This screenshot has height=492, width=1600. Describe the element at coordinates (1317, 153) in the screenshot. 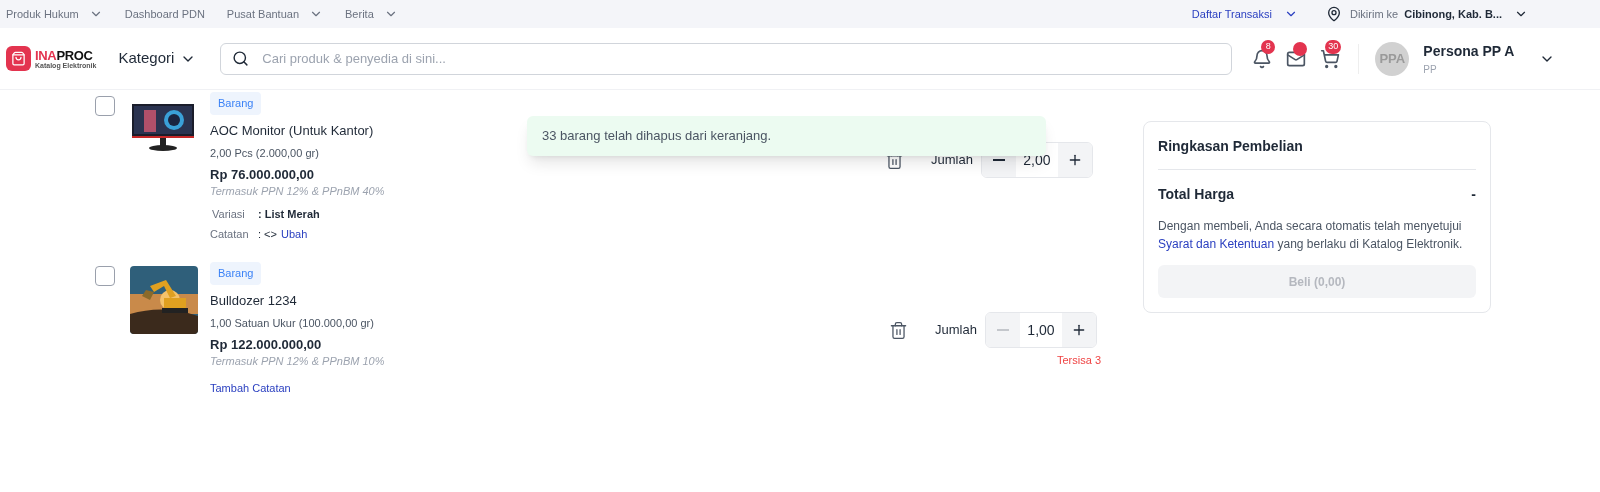

I see `summary-title: Ringkasan Pembelian` at that location.